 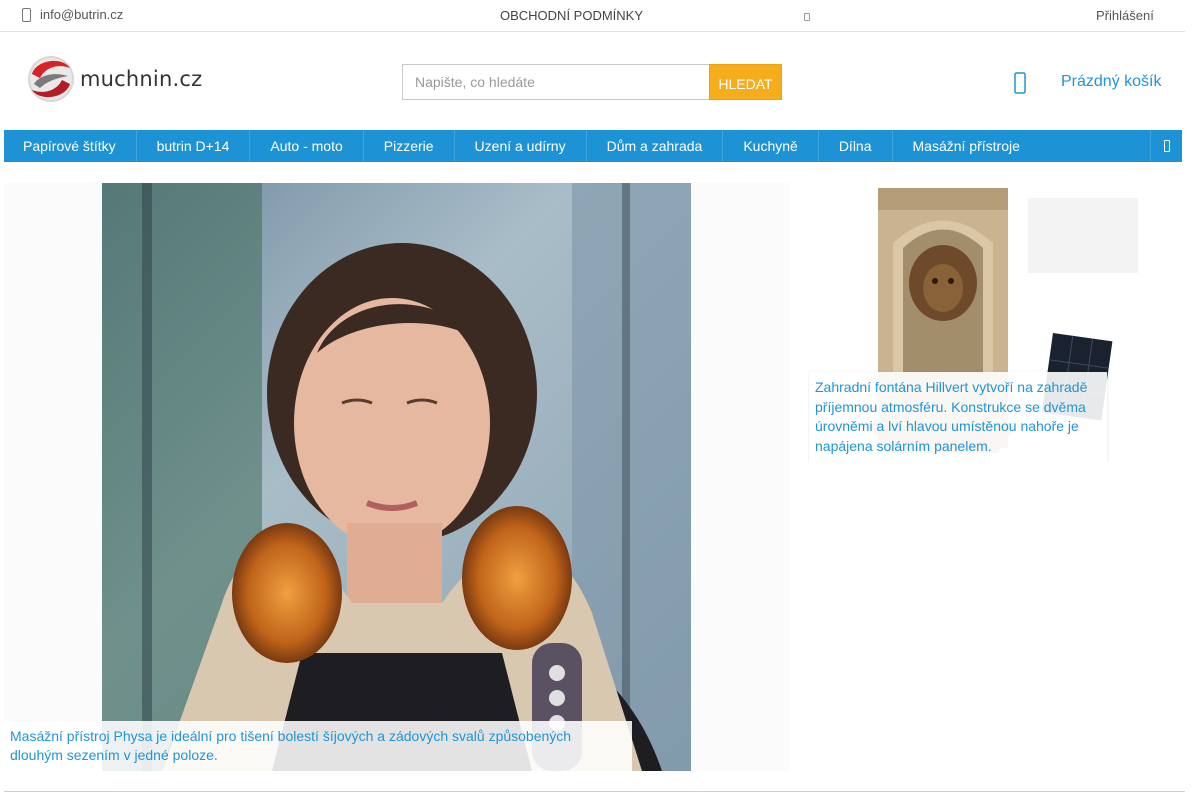 What do you see at coordinates (70, 146) in the screenshot?
I see `nav-item-paper-labels: Papírové štítky` at bounding box center [70, 146].